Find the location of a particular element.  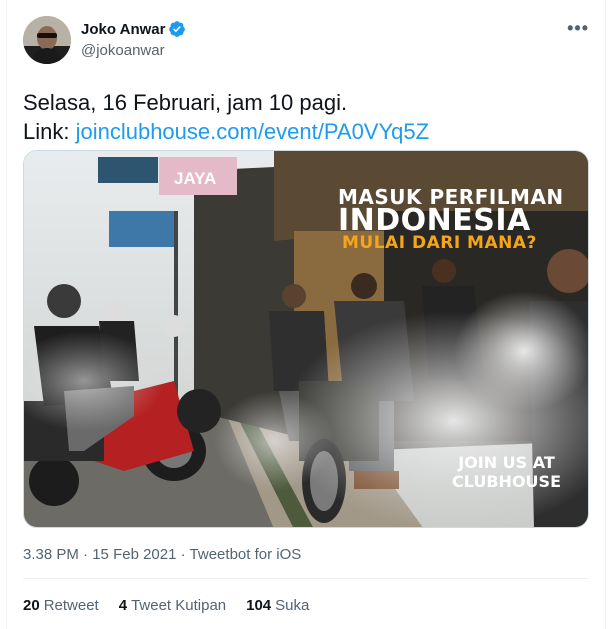

tweet-stats: 20 Retweet 4 Tweet Kutipan 104 Suka is located at coordinates (166, 605).